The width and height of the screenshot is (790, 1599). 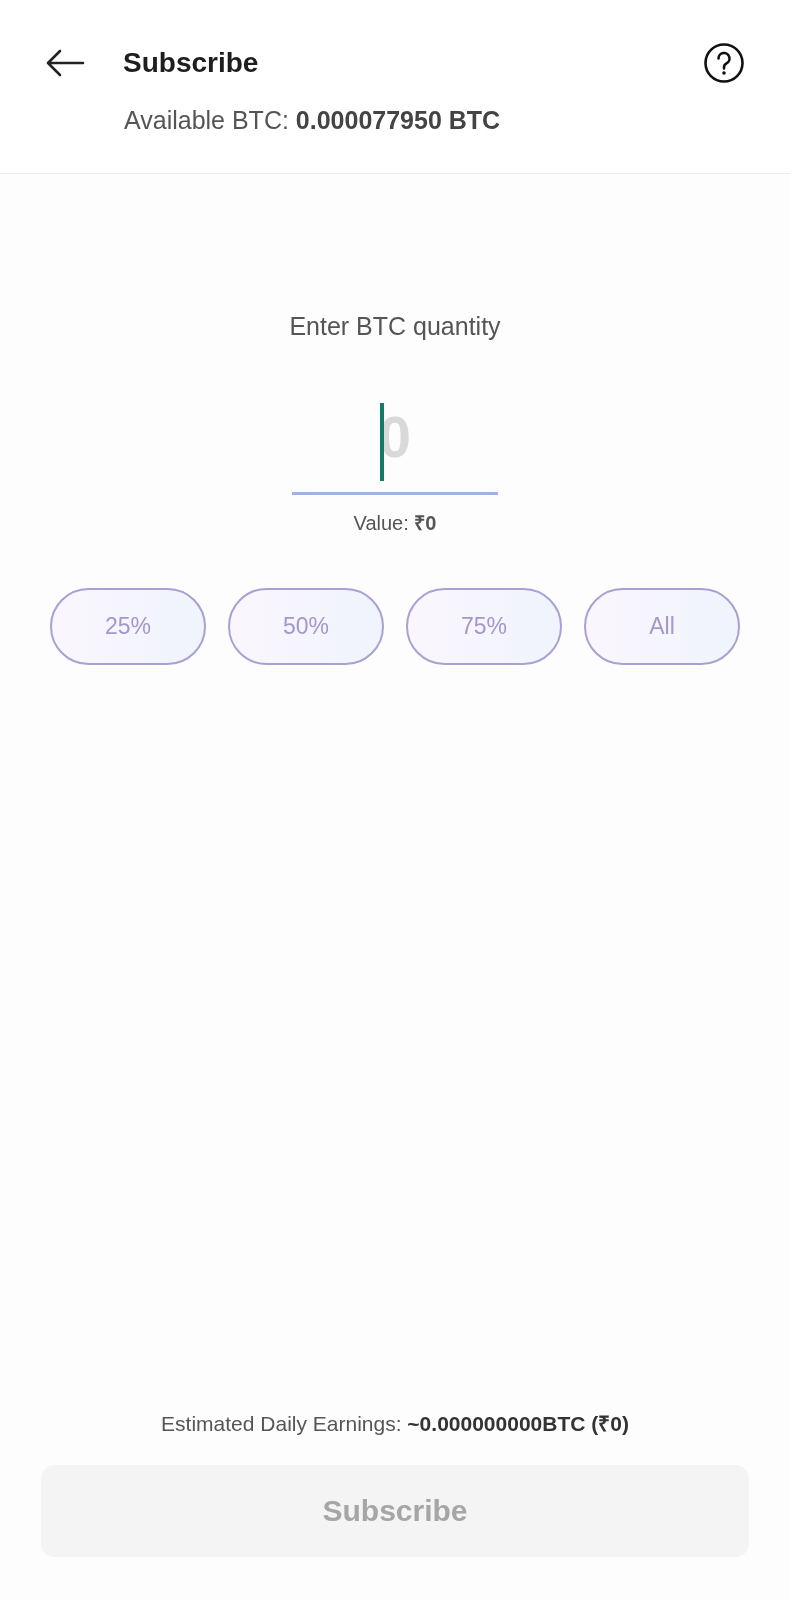 What do you see at coordinates (395, 1424) in the screenshot?
I see `estimated-earnings: Estimated Daily Earnings: ~0.000000000BTC (₹0)` at bounding box center [395, 1424].